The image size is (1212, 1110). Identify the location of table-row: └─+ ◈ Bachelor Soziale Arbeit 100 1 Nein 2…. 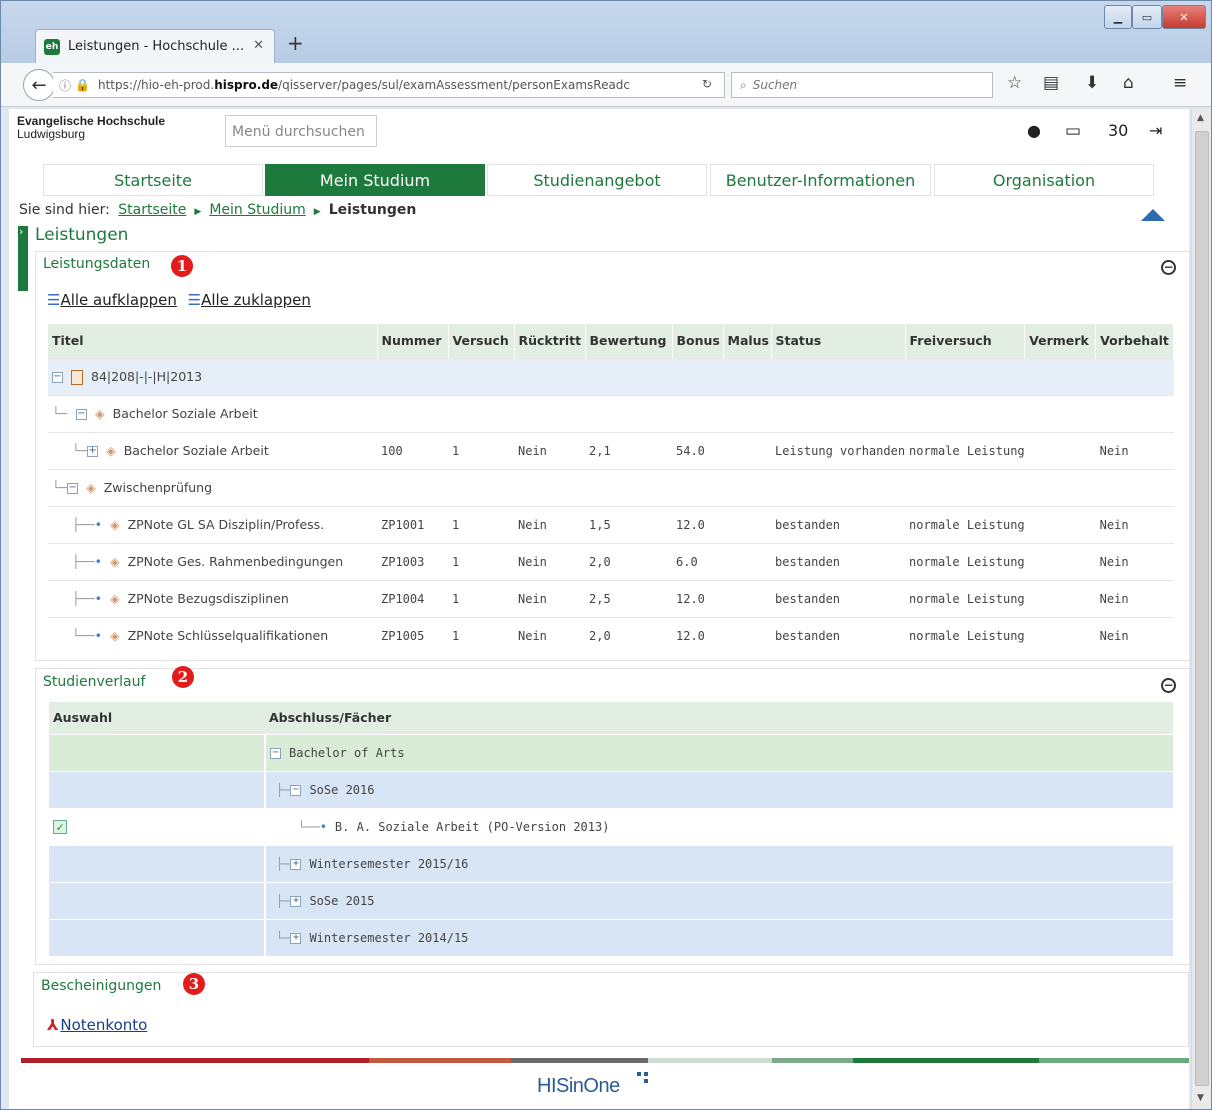
(611, 450).